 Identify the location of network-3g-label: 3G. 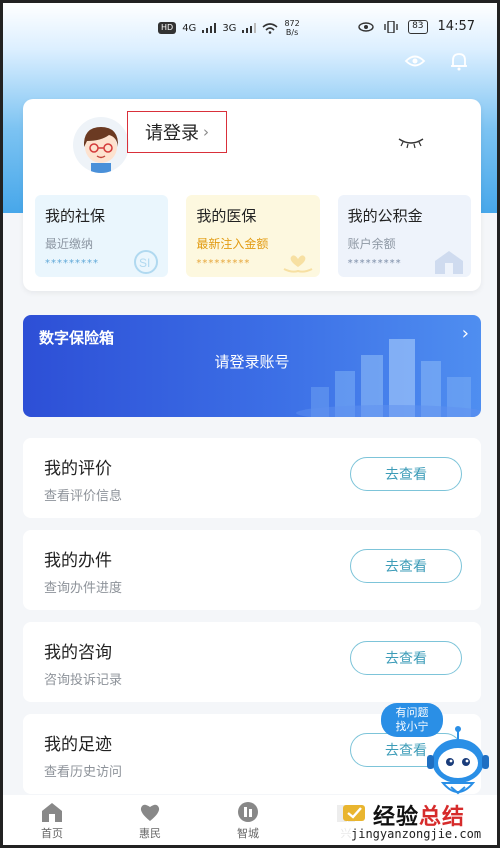
(229, 28).